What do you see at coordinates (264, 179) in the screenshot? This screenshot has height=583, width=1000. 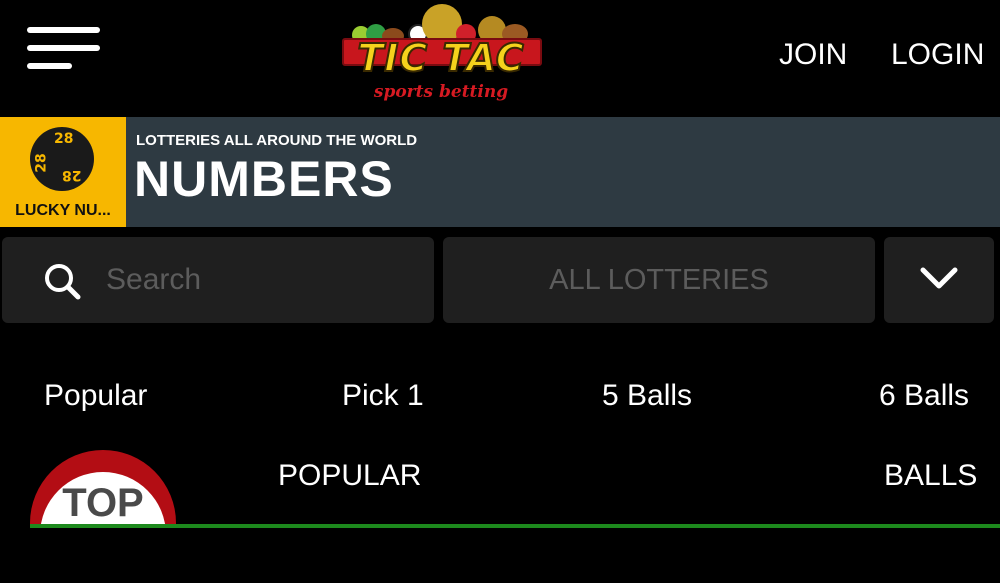 I see `page-title: NUMBERS` at bounding box center [264, 179].